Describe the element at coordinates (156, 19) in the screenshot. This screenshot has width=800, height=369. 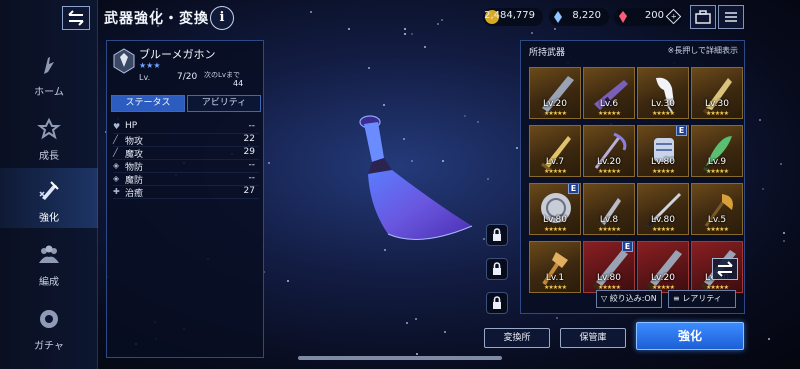
I see `page-title: 武器強化・変換` at that location.